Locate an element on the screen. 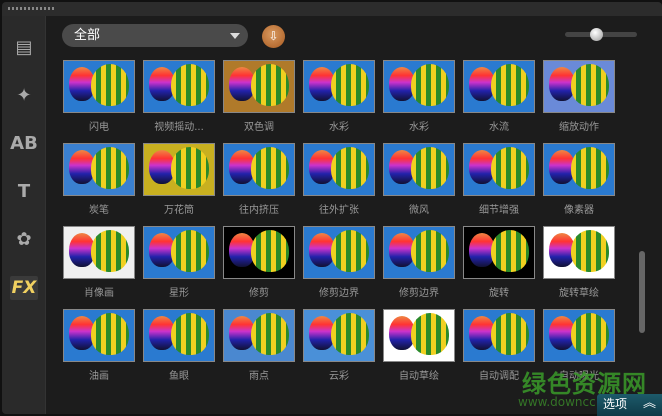 This screenshot has height=416, width=662. effect-tile: 万花筒 is located at coordinates (179, 179).